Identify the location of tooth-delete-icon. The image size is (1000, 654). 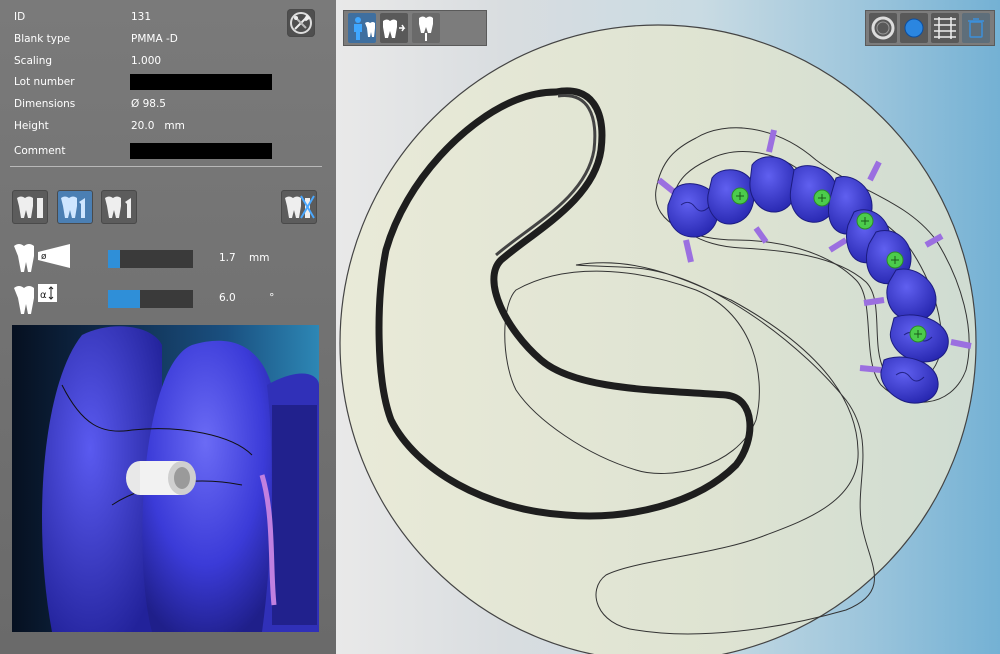
(300, 207).